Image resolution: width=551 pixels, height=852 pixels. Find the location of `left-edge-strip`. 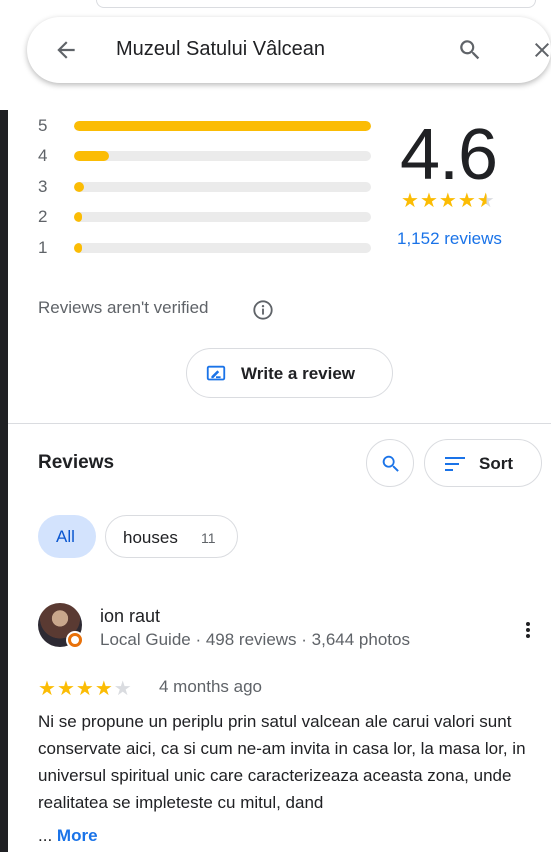

left-edge-strip is located at coordinates (4, 481).